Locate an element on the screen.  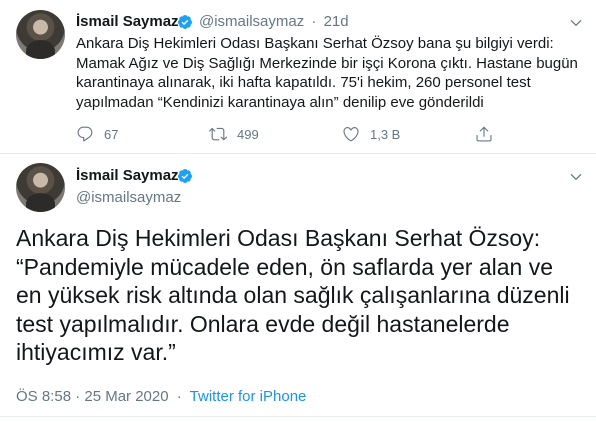
share-icon is located at coordinates (484, 134).